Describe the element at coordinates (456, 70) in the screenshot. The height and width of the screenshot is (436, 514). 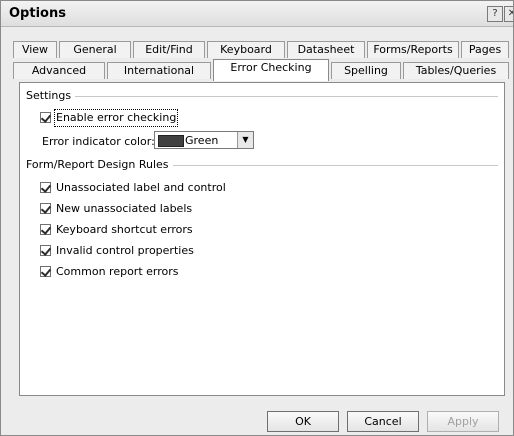
I see `tab-tables-queries: Tables/Queries` at that location.